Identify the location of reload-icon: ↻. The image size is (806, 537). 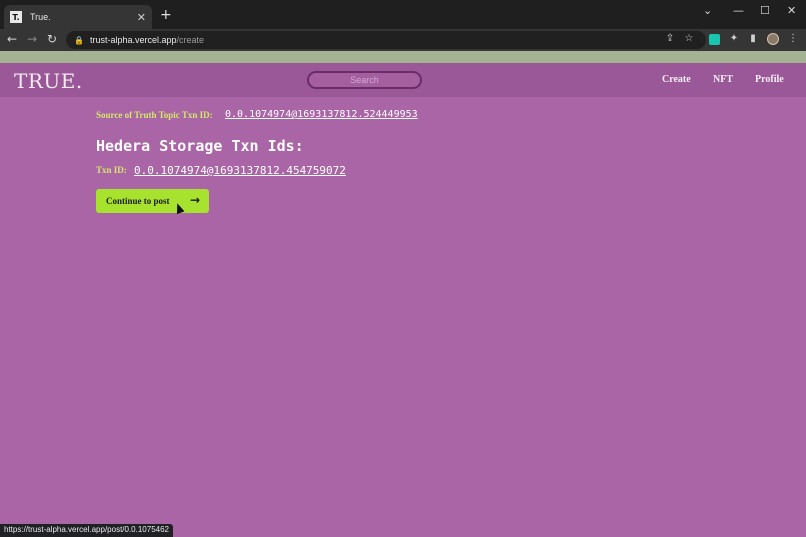
(52, 39).